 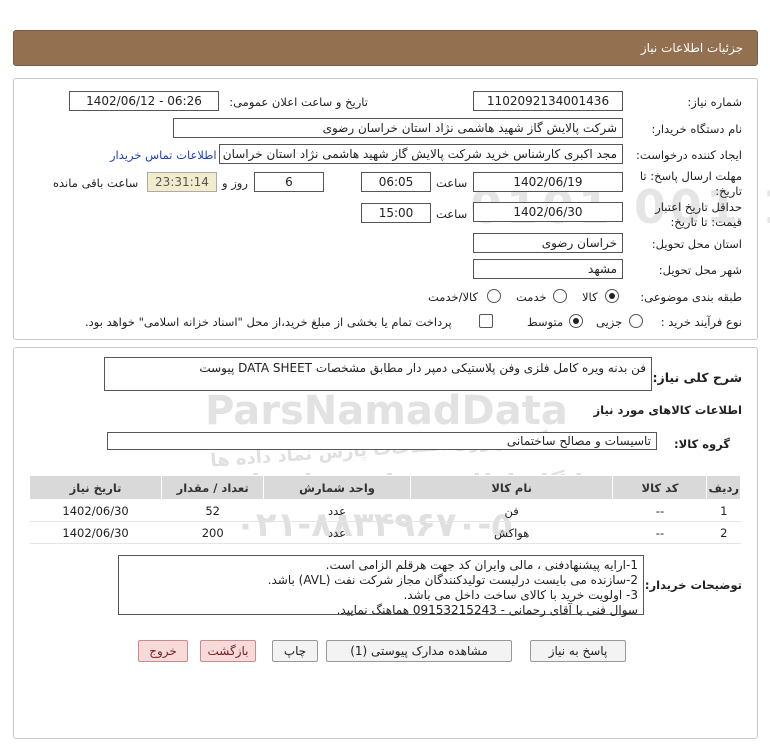 What do you see at coordinates (228, 651) in the screenshot?
I see `back-button: بازگشت` at bounding box center [228, 651].